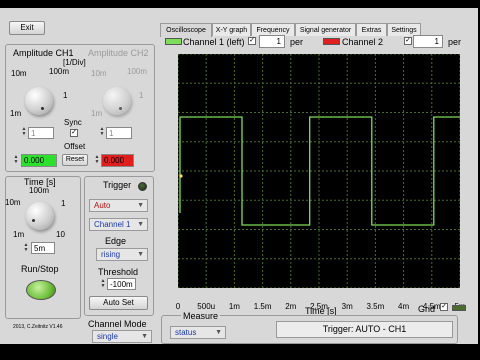  I want to click on measure-label: Measure, so click(201, 316).